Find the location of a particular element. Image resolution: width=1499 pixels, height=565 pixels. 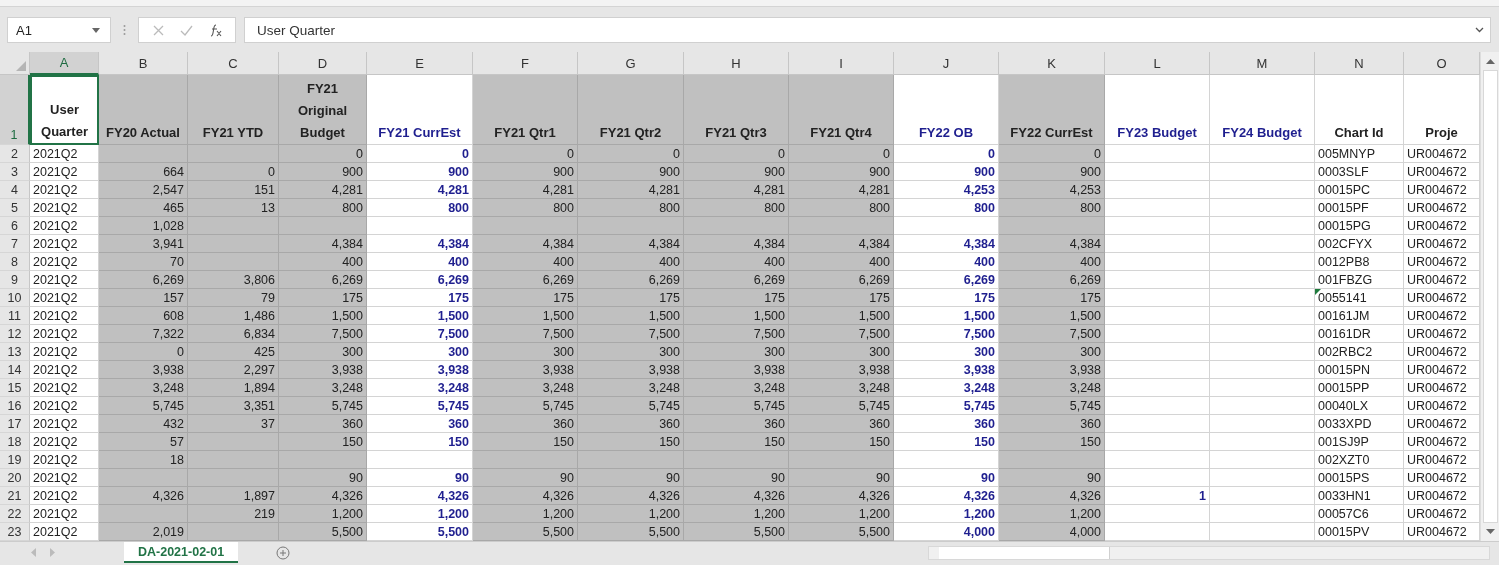

next-sheet-icon is located at coordinates (53, 552).